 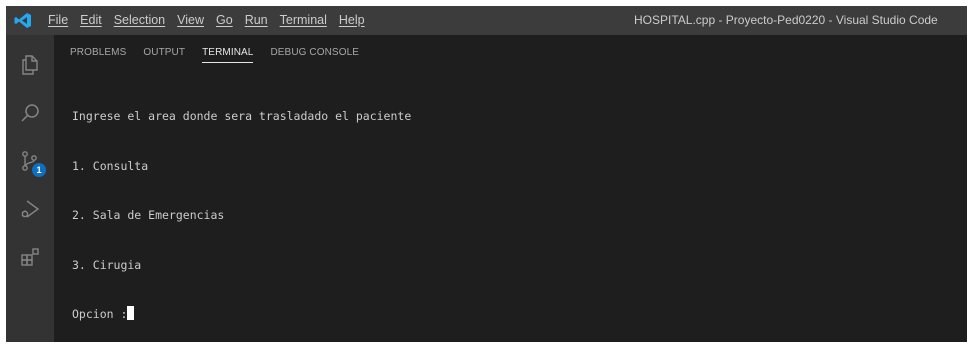 I want to click on activity-run-debug, so click(x=30, y=209).